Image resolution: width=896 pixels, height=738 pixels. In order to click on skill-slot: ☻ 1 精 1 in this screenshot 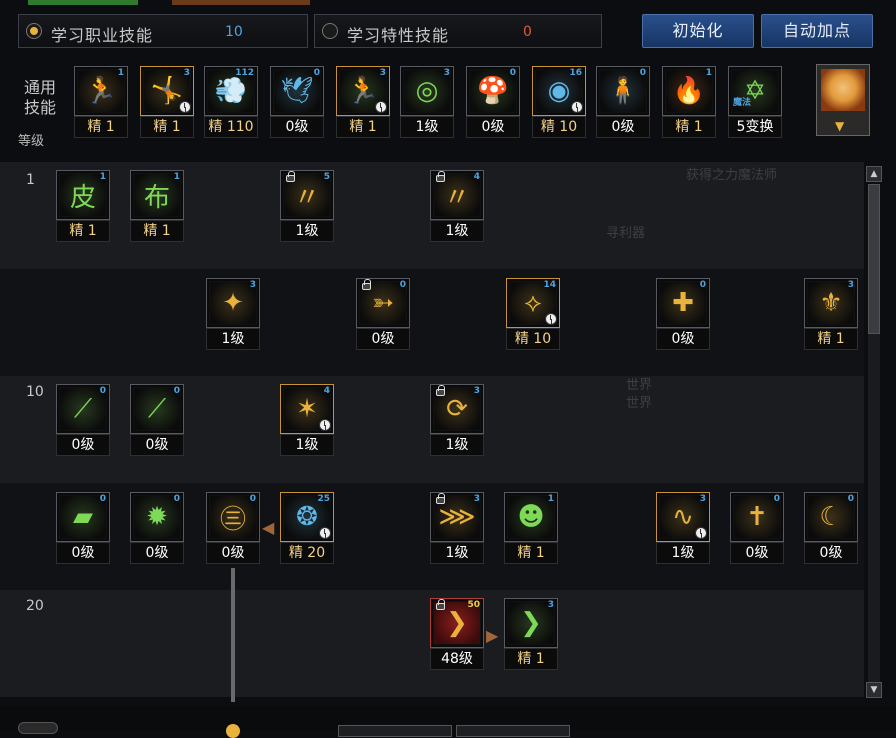, I will do `click(531, 530)`.